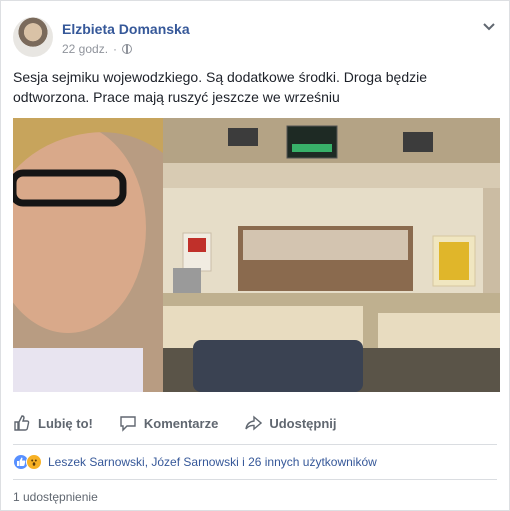  I want to click on globe-icon, so click(127, 49).